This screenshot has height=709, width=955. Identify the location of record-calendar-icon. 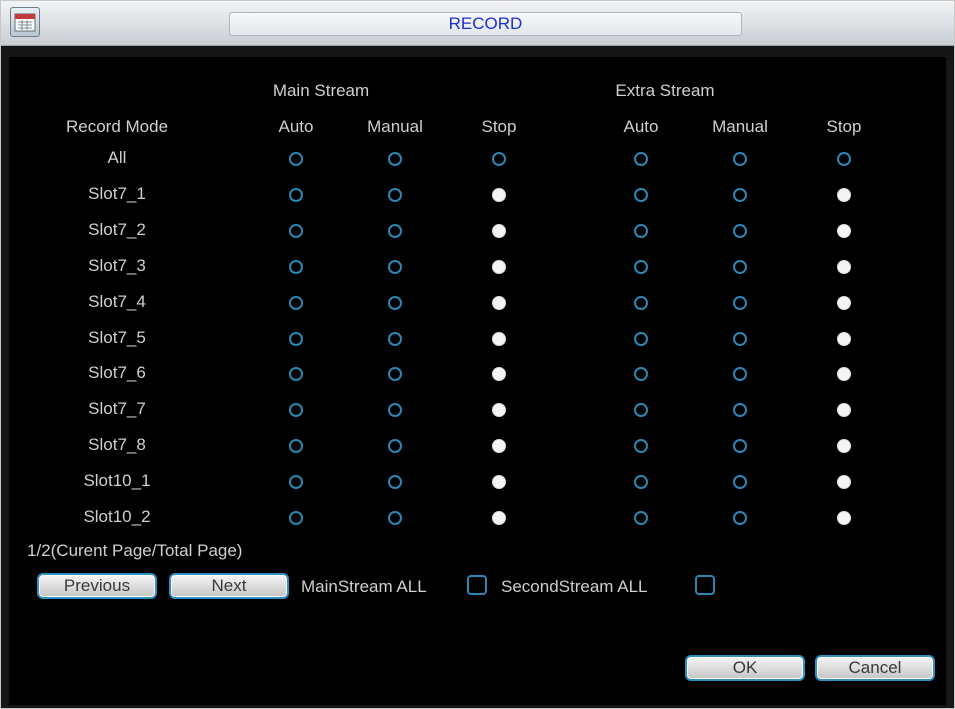
(25, 22).